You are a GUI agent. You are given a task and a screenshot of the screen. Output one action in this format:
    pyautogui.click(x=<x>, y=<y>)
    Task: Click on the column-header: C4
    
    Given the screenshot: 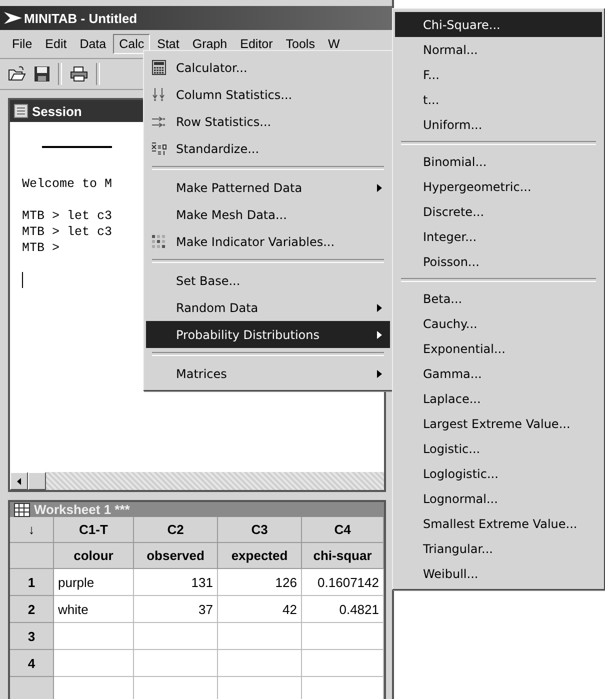 What is the action you would take?
    pyautogui.click(x=343, y=530)
    